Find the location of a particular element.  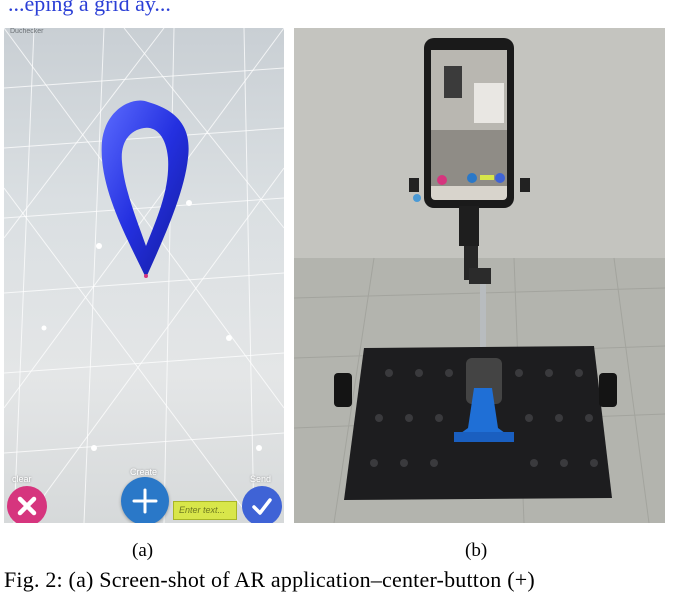

subfigure-caption-b: (b) is located at coordinates (476, 550).